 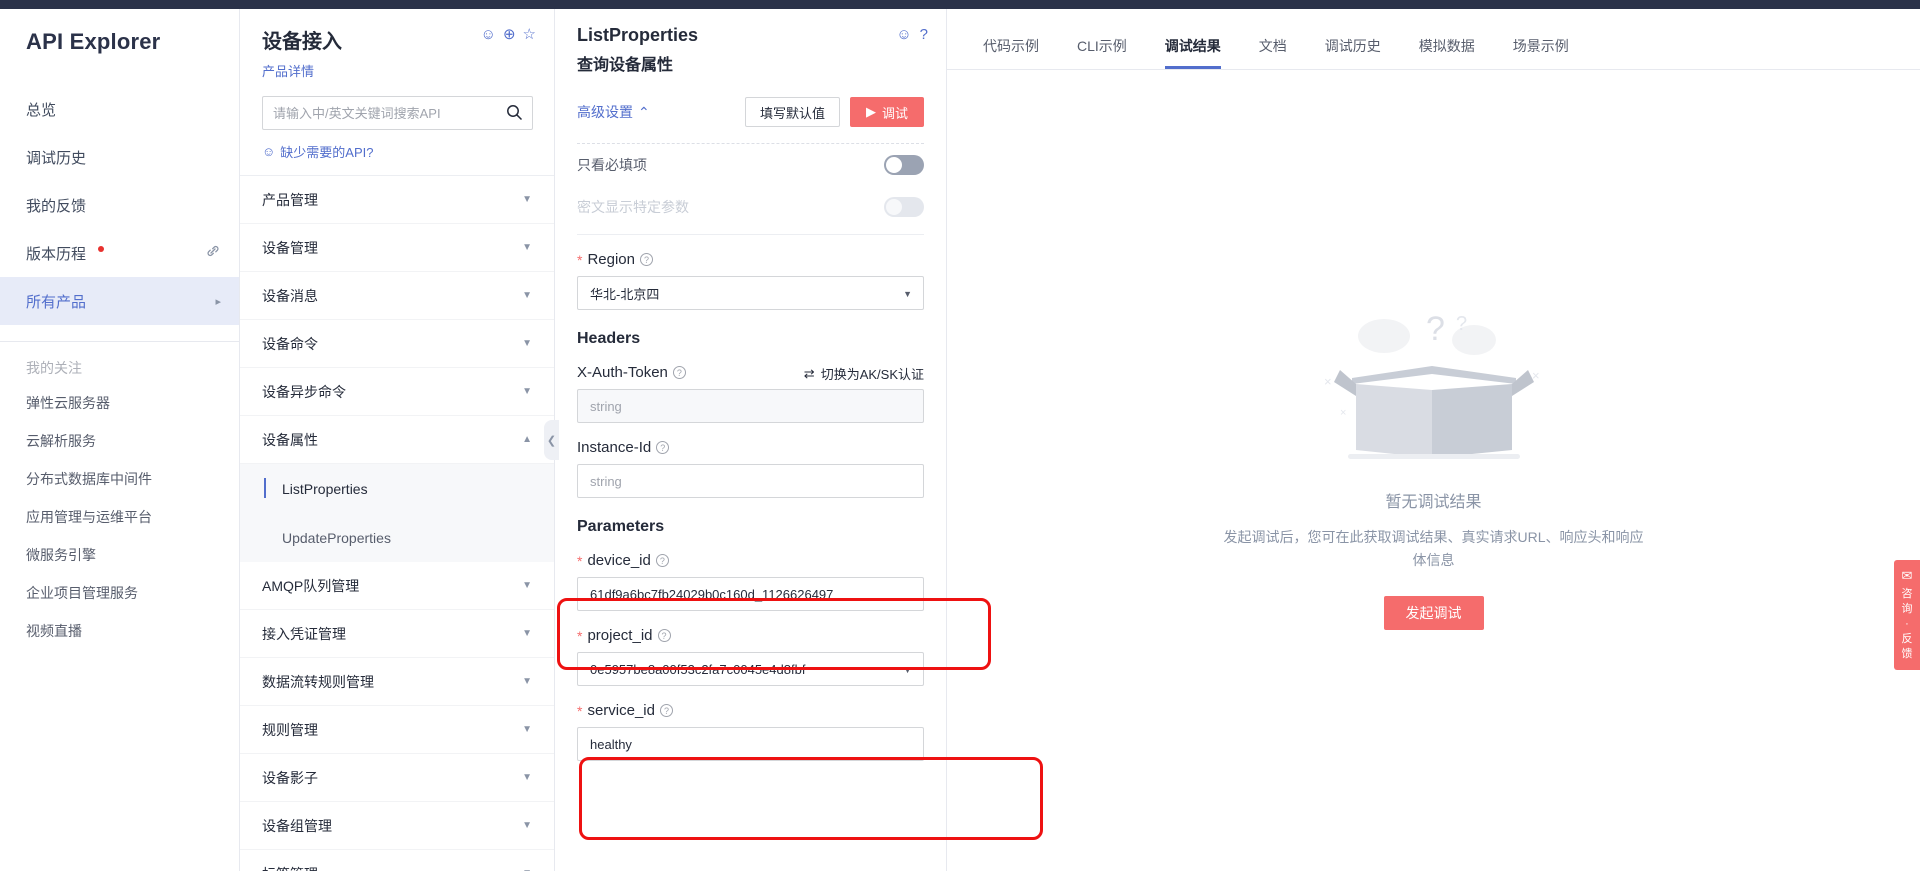 I want to click on category-label: 接入凭证管理, so click(x=304, y=633).